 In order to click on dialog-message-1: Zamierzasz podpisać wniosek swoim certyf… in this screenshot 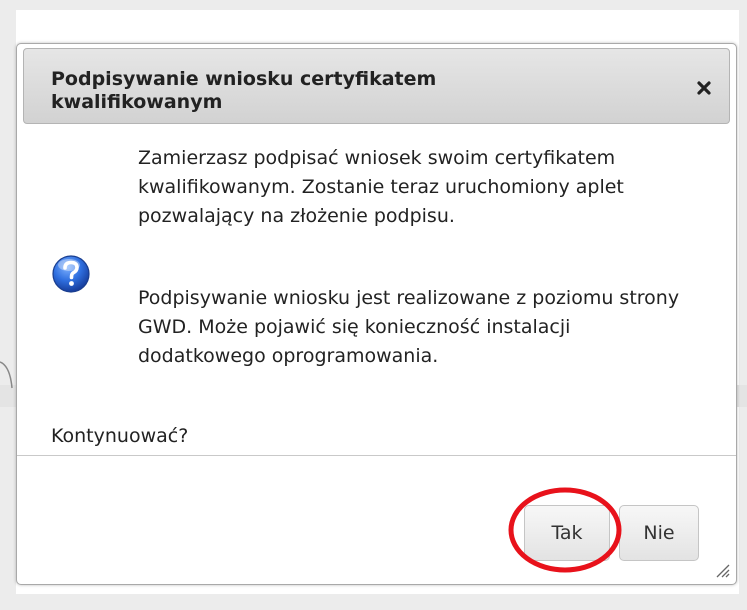, I will do `click(381, 187)`.